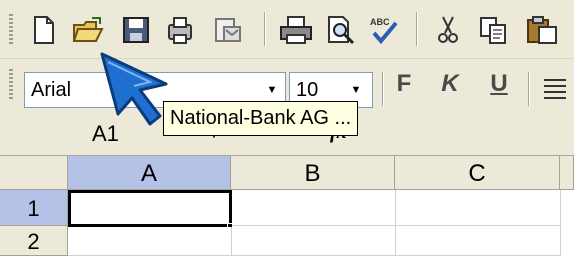 Image resolution: width=574 pixels, height=258 pixels. Describe the element at coordinates (314, 241) in the screenshot. I see `cell-b2` at that location.